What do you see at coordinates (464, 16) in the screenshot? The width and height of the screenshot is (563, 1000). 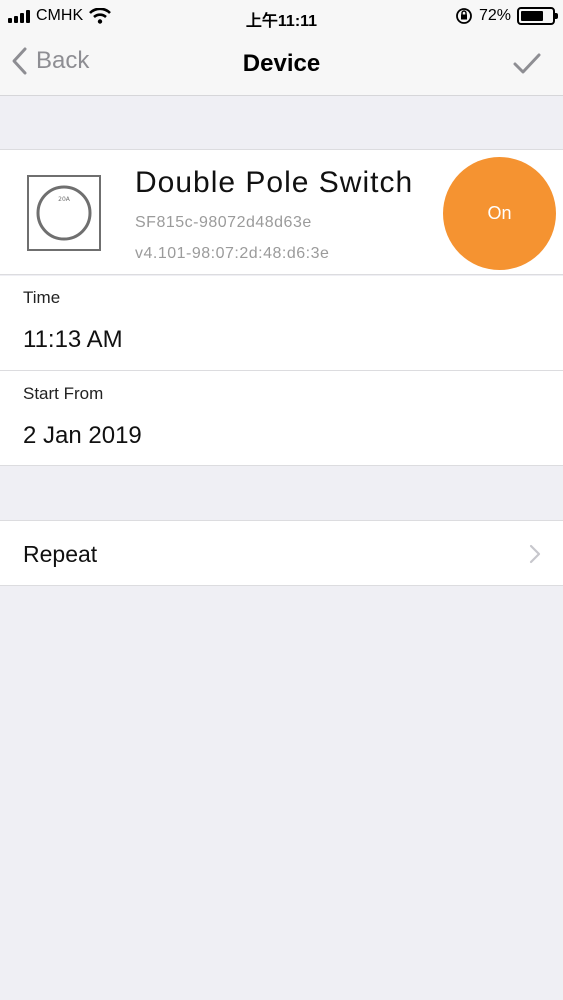 I see `rotation-lock-icon` at bounding box center [464, 16].